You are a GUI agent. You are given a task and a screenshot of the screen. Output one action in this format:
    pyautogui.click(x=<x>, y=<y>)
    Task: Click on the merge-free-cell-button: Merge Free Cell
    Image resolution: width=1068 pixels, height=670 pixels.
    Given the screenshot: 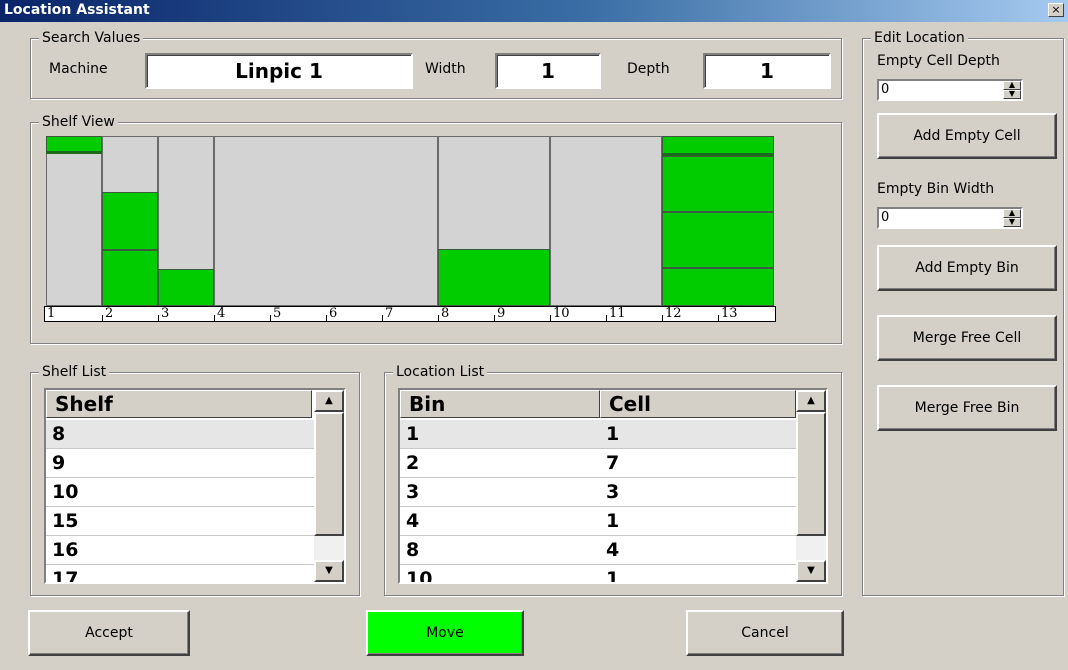 What is the action you would take?
    pyautogui.click(x=967, y=338)
    